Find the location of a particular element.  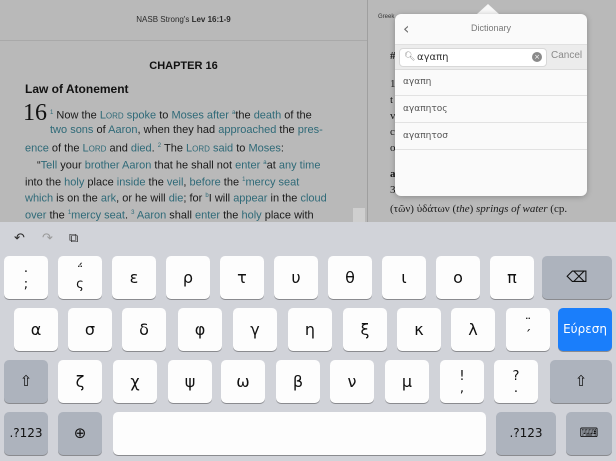

key-diaeresis: ¨ ΄ is located at coordinates (528, 329).